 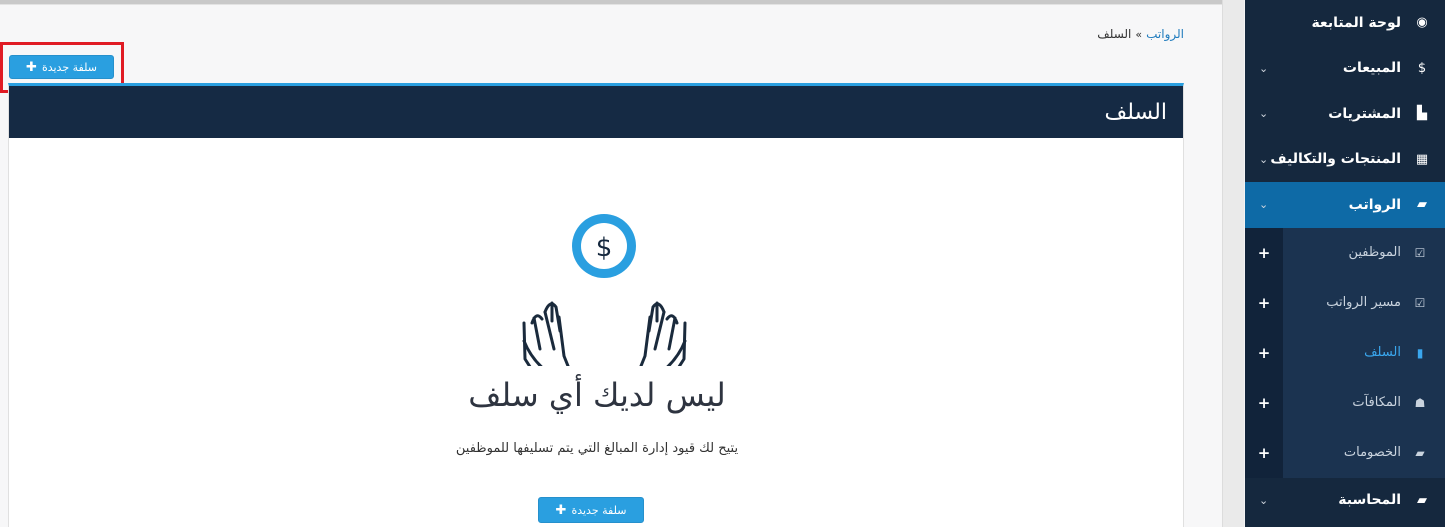 What do you see at coordinates (1345, 252) in the screenshot?
I see `sidebar-subitem-employees: ☑ الموظفين +` at bounding box center [1345, 252].